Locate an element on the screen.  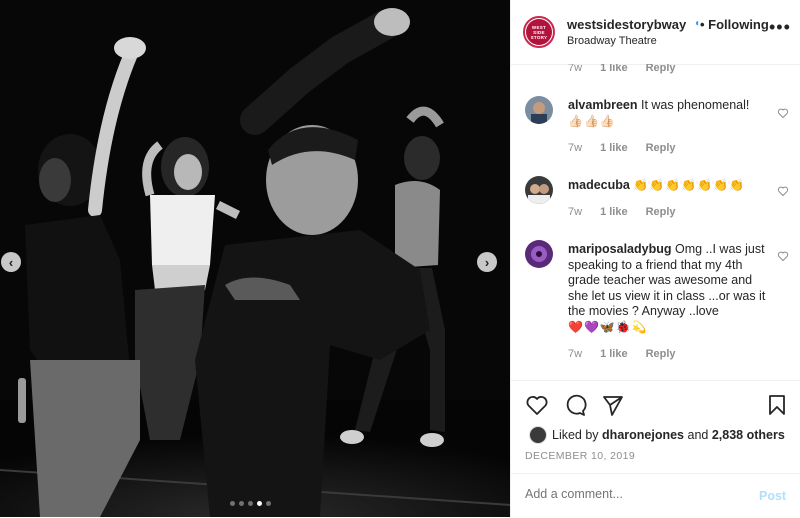
comment-username: mariposaladybug is located at coordinates (620, 249).